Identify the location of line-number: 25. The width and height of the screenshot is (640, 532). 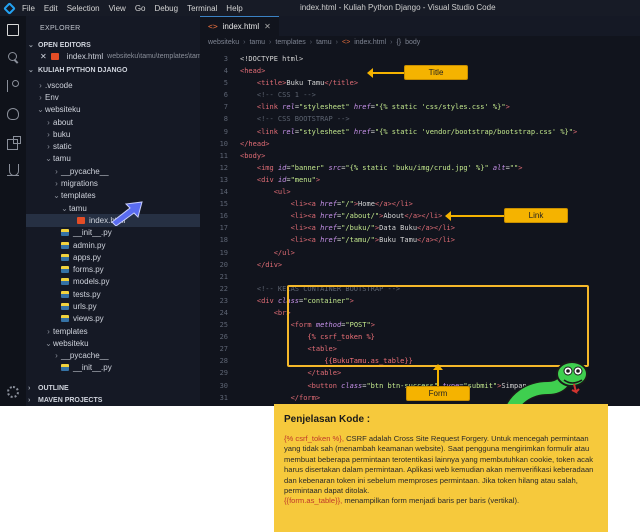
(223, 325).